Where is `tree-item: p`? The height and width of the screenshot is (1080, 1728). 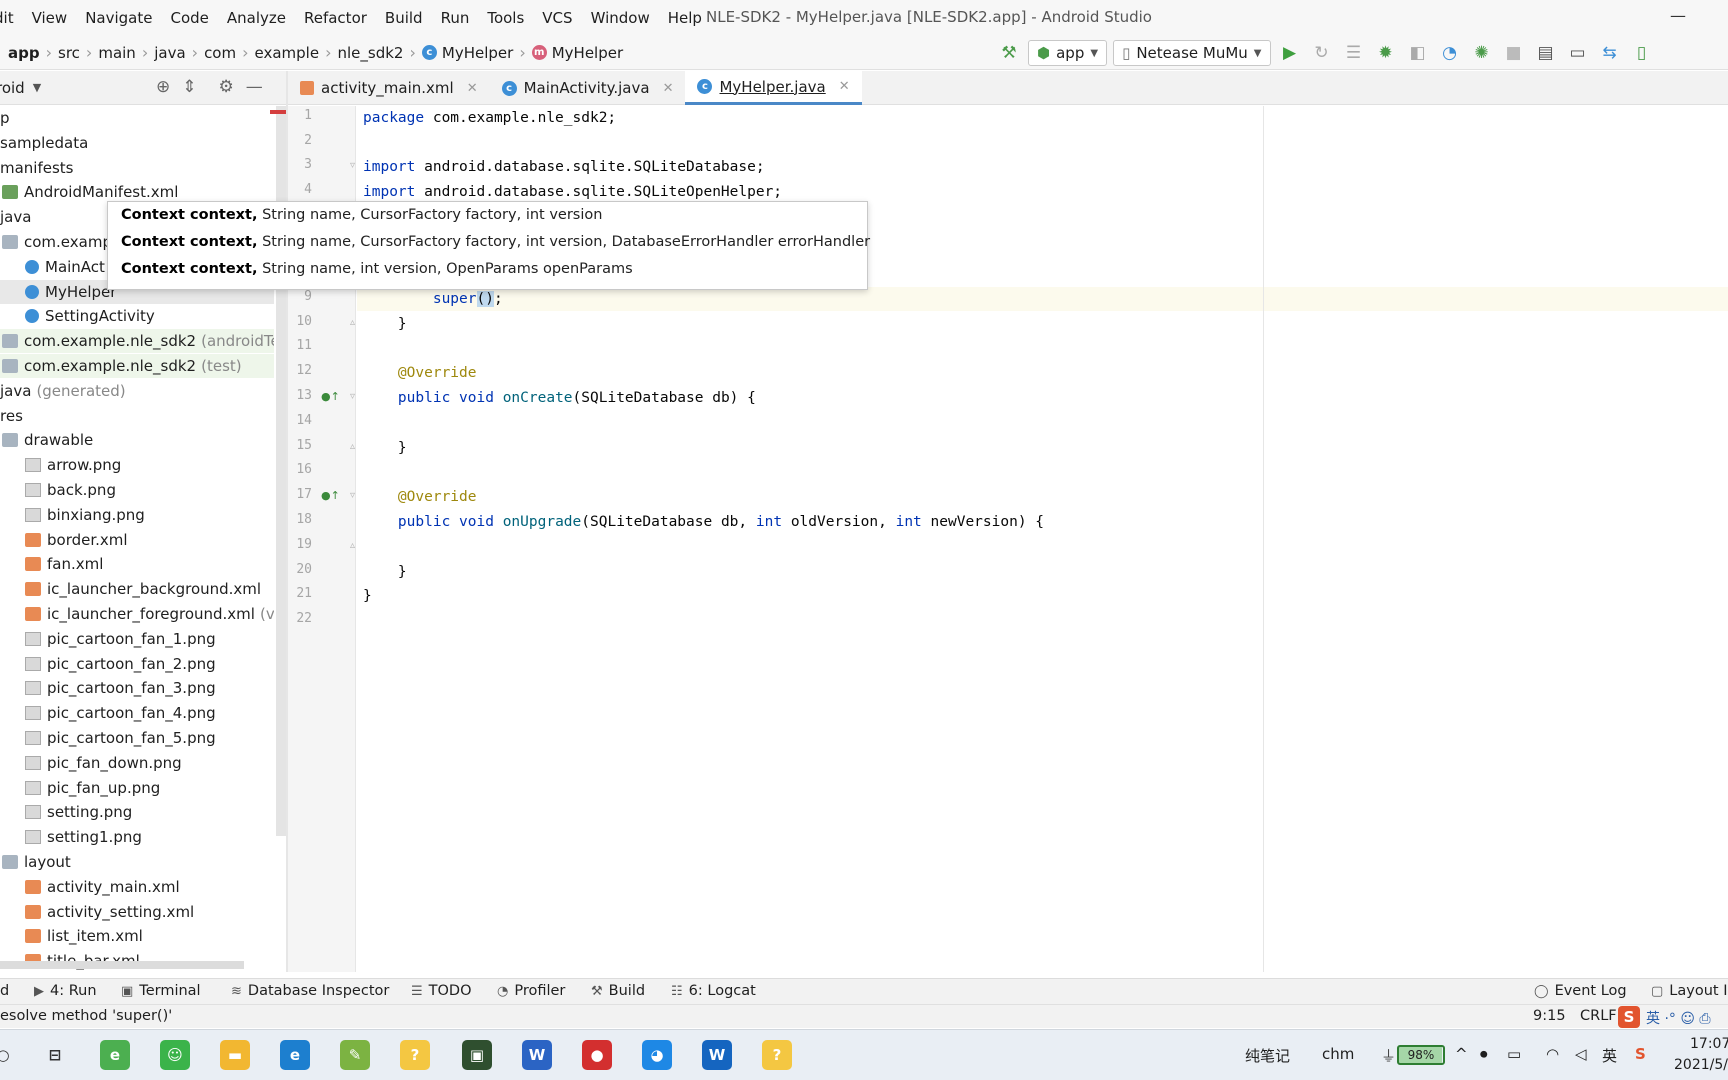 tree-item: p is located at coordinates (137, 118).